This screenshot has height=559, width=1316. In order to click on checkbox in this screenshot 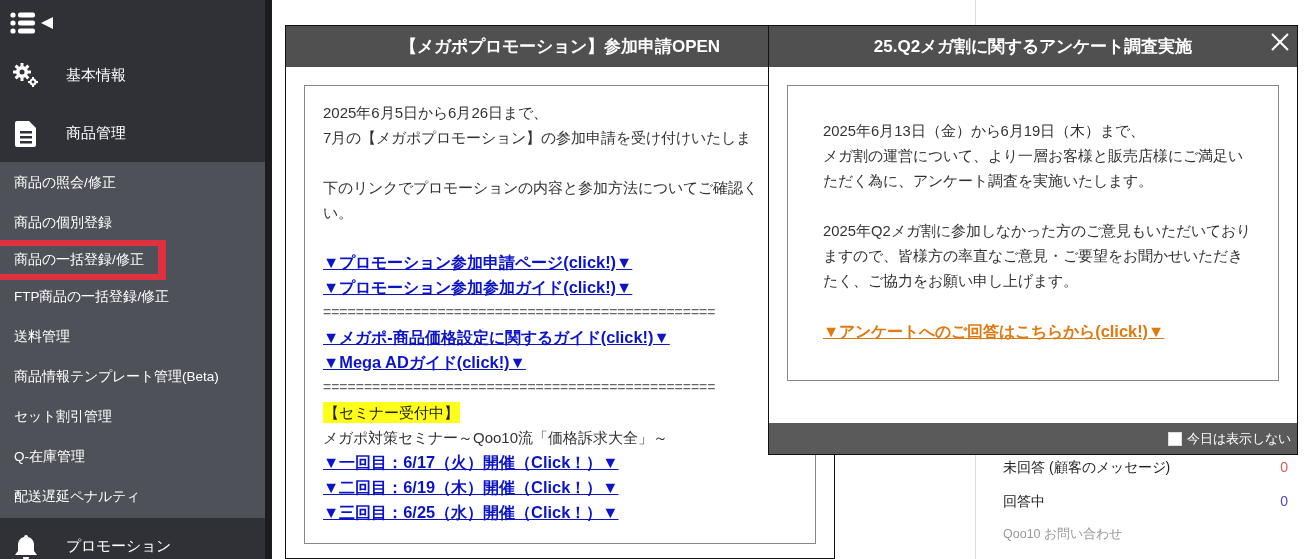, I will do `click(1175, 438)`.